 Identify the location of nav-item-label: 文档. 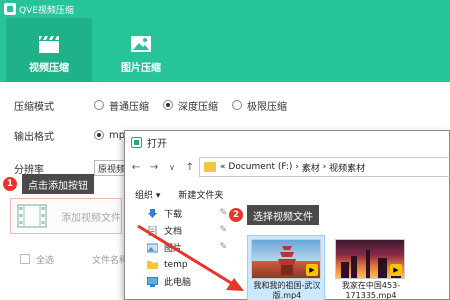
(173, 232).